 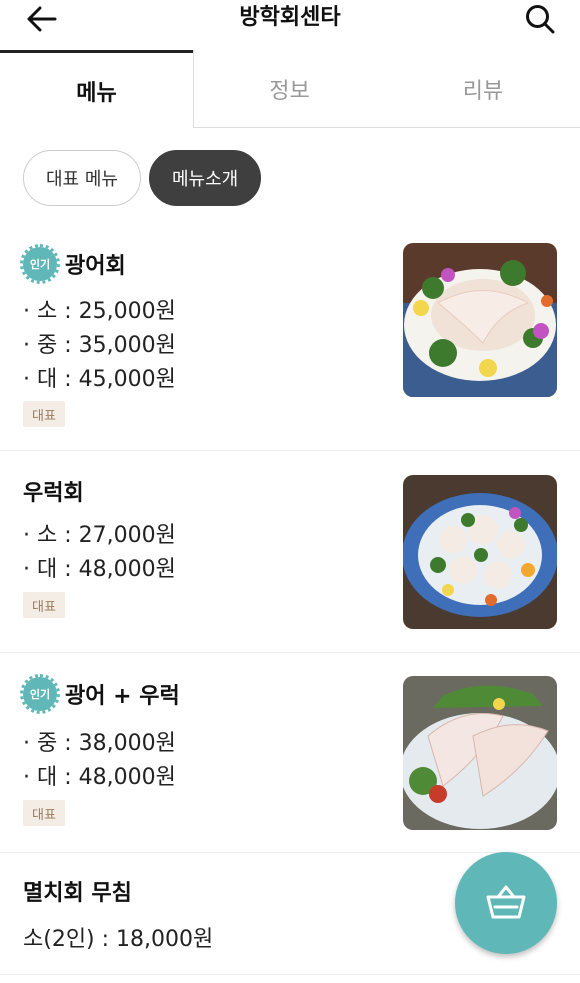 What do you see at coordinates (95, 266) in the screenshot?
I see `menu-item-name: 광어회` at bounding box center [95, 266].